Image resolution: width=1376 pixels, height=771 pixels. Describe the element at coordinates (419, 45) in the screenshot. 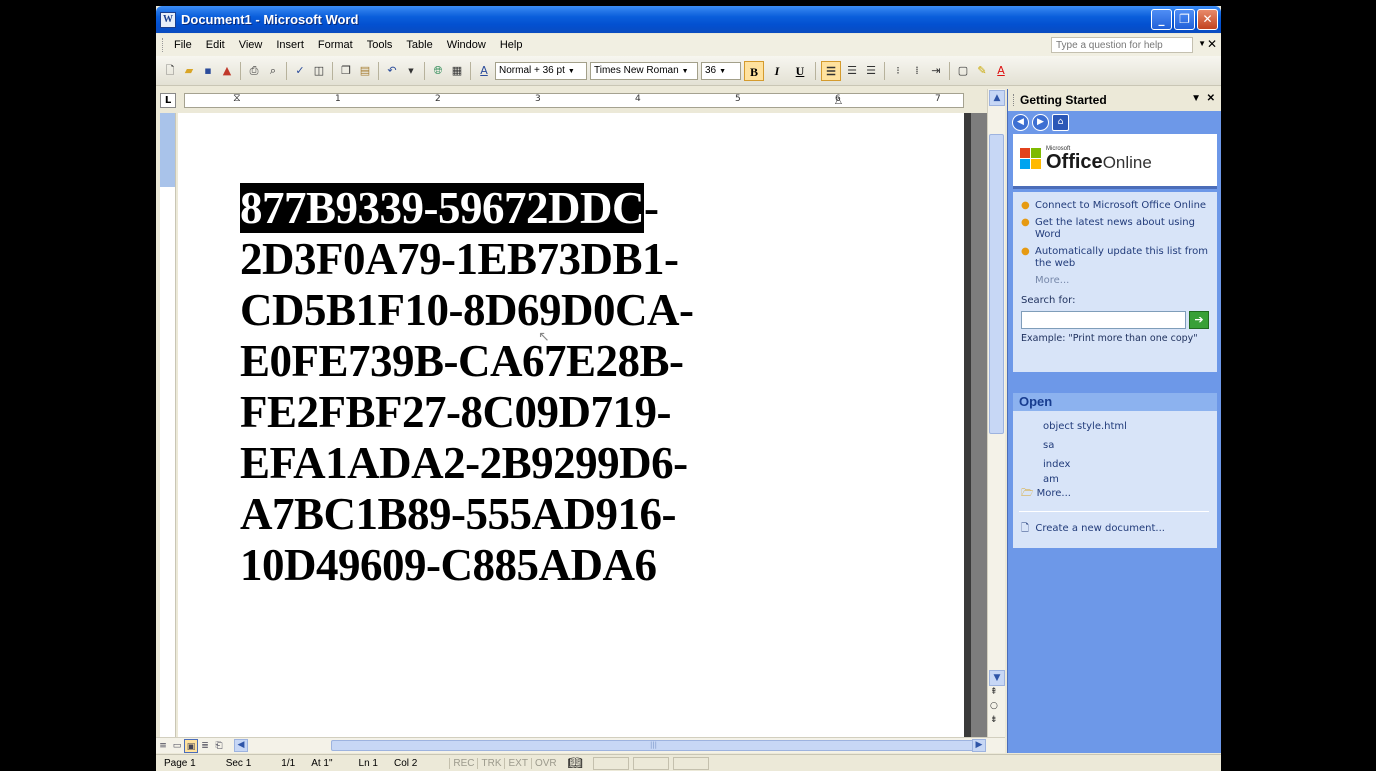

I see `menu-table: Table` at that location.